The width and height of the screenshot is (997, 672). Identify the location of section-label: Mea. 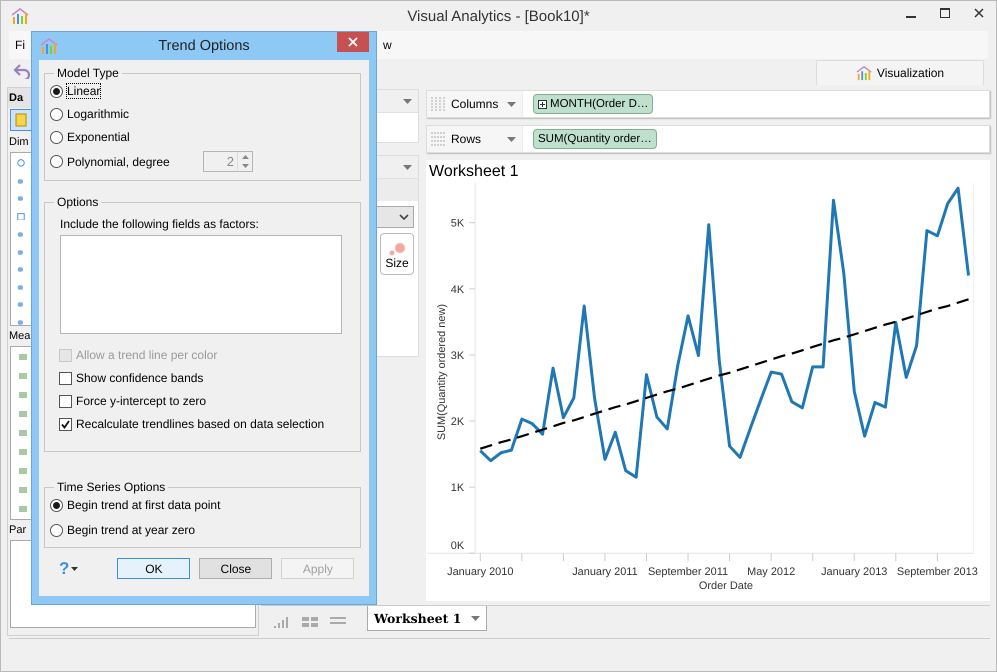
(20, 336).